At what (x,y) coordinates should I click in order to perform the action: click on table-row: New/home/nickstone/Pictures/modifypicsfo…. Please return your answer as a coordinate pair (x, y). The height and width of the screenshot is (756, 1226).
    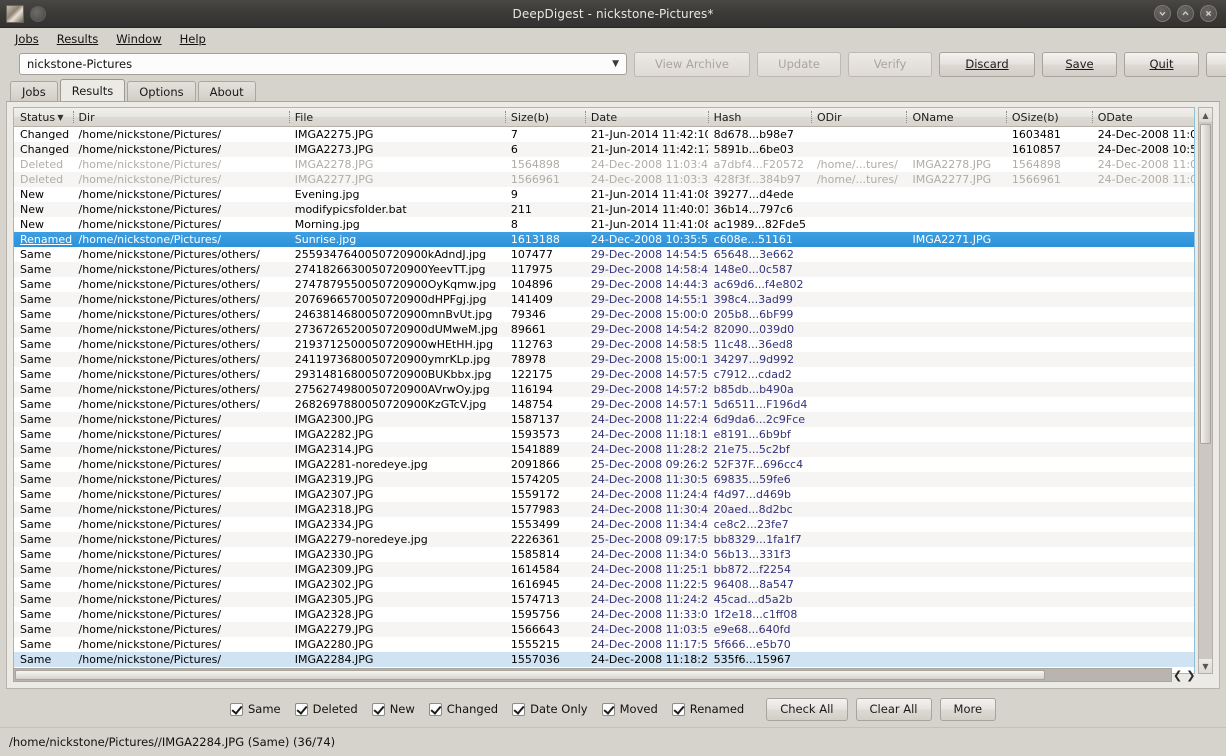
    Looking at the image, I should click on (604, 209).